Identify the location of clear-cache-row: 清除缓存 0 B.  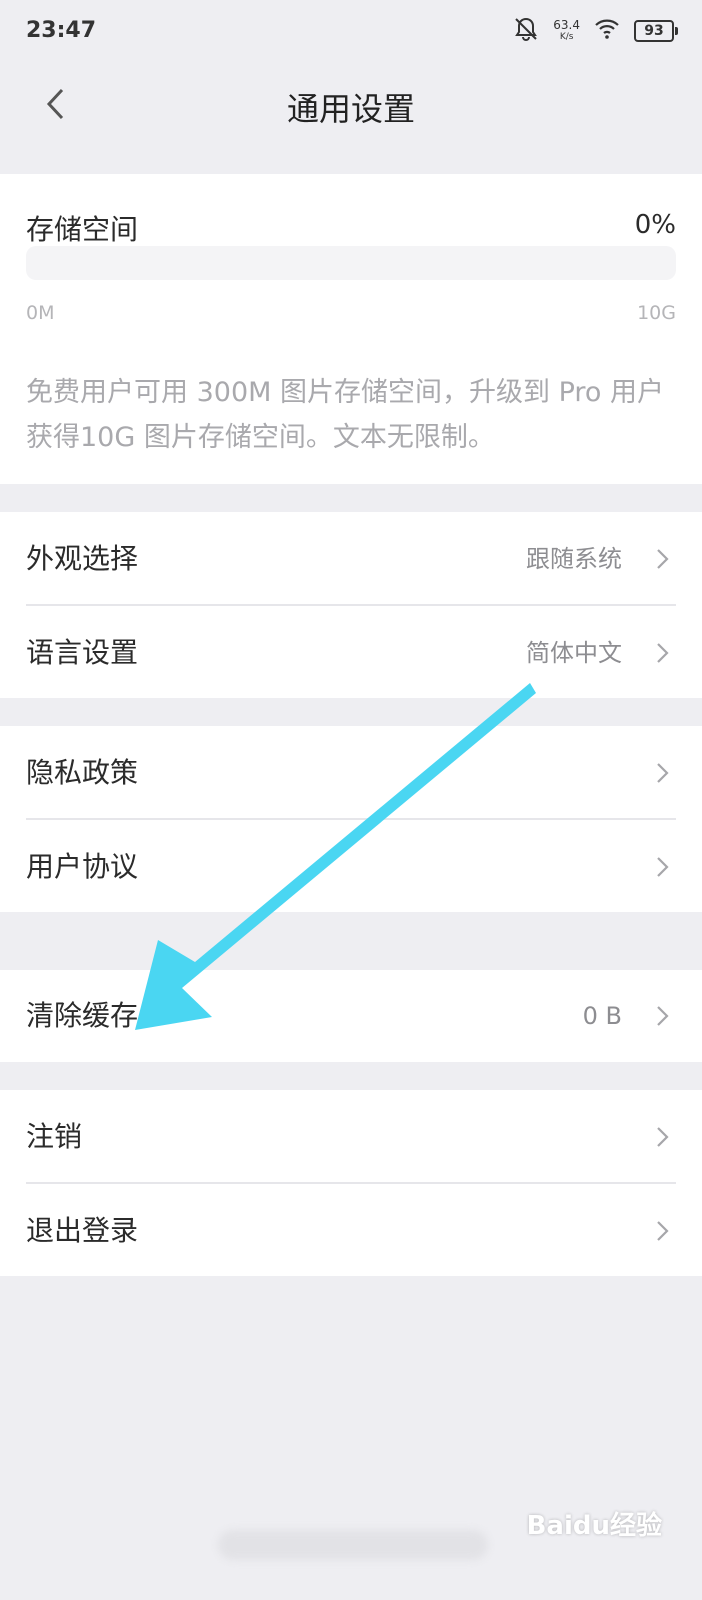
(351, 1016).